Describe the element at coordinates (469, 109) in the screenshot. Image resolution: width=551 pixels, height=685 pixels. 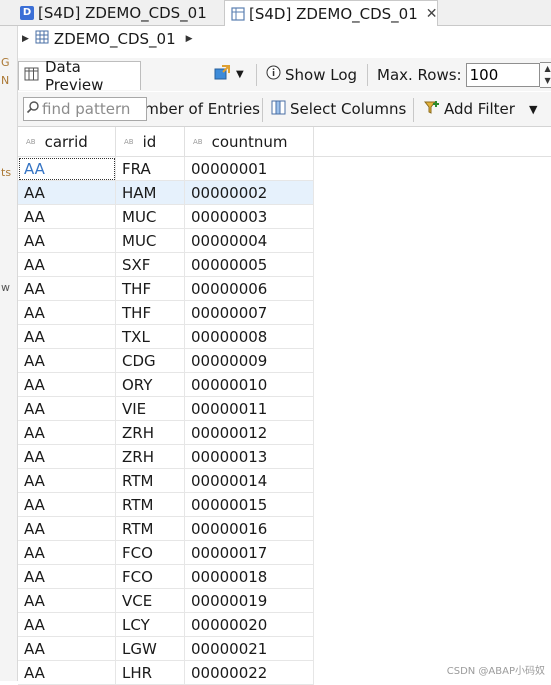
I see `add-filter-button: Add Filter` at that location.